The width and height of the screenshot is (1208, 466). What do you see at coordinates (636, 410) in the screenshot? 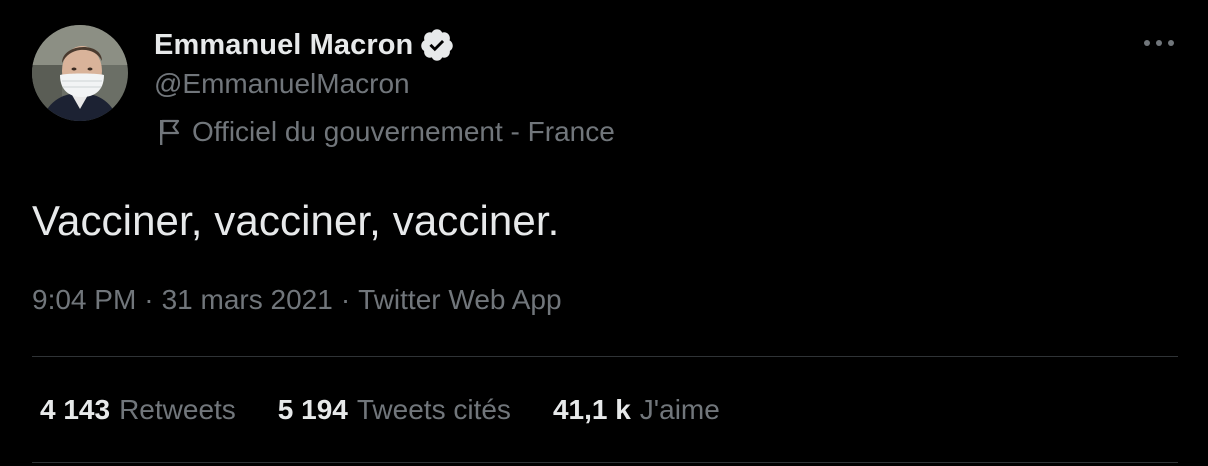
I see `likes-stat: 41,1 k J'aime` at bounding box center [636, 410].